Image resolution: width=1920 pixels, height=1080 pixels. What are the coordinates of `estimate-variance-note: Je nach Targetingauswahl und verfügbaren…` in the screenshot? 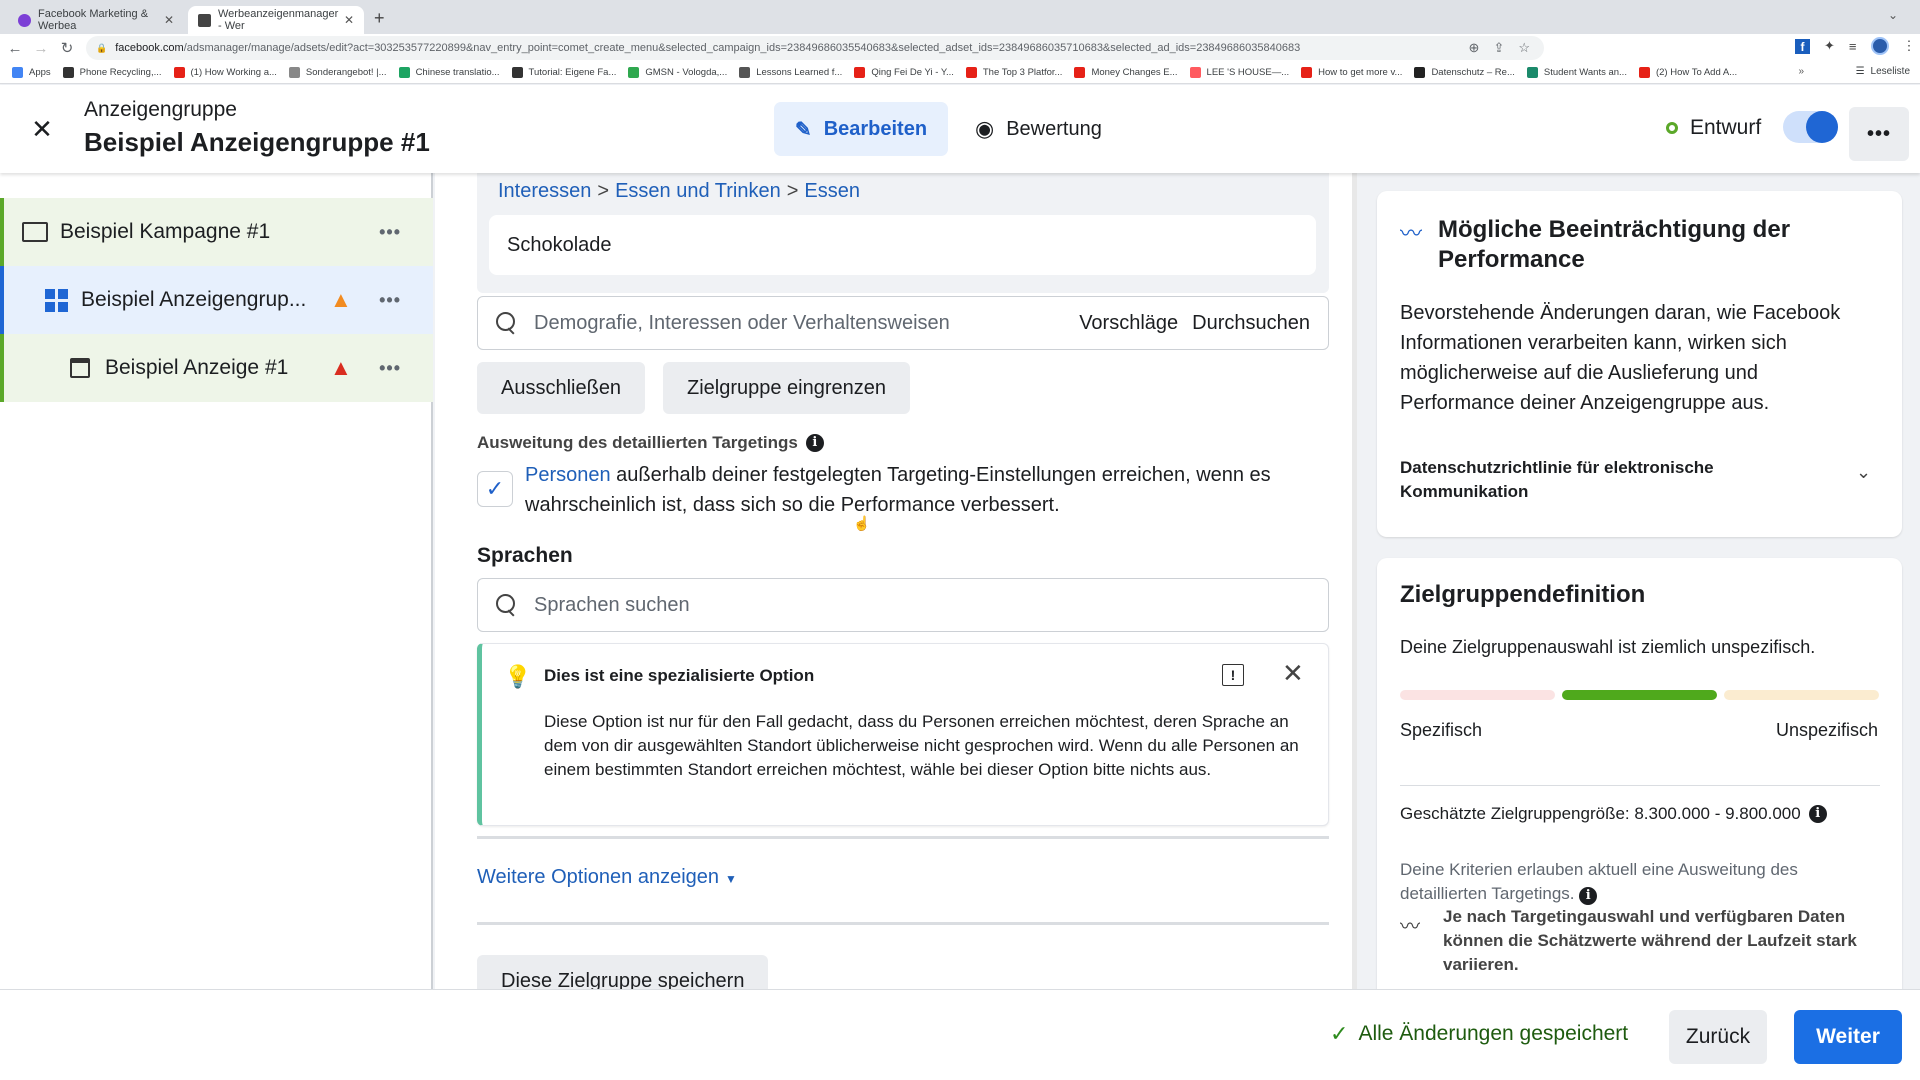 It's located at (1650, 940).